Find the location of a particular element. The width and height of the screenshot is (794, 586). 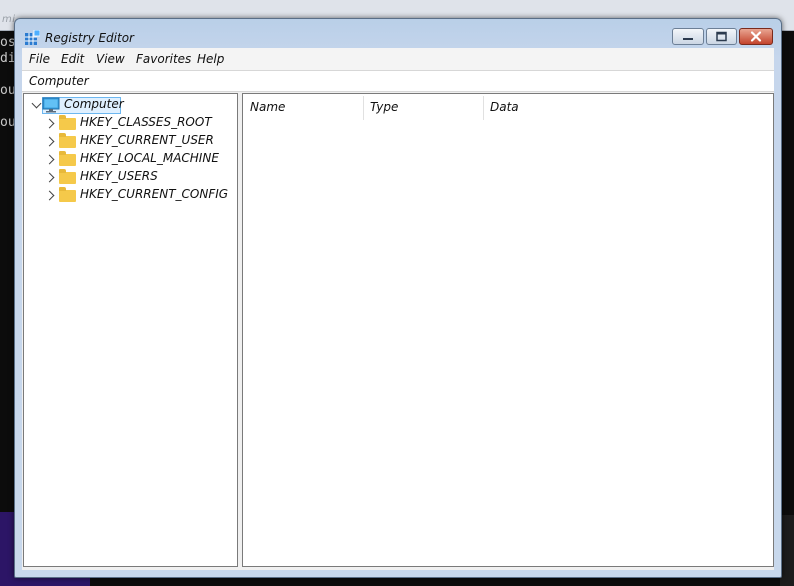

maximize-button is located at coordinates (721, 36).